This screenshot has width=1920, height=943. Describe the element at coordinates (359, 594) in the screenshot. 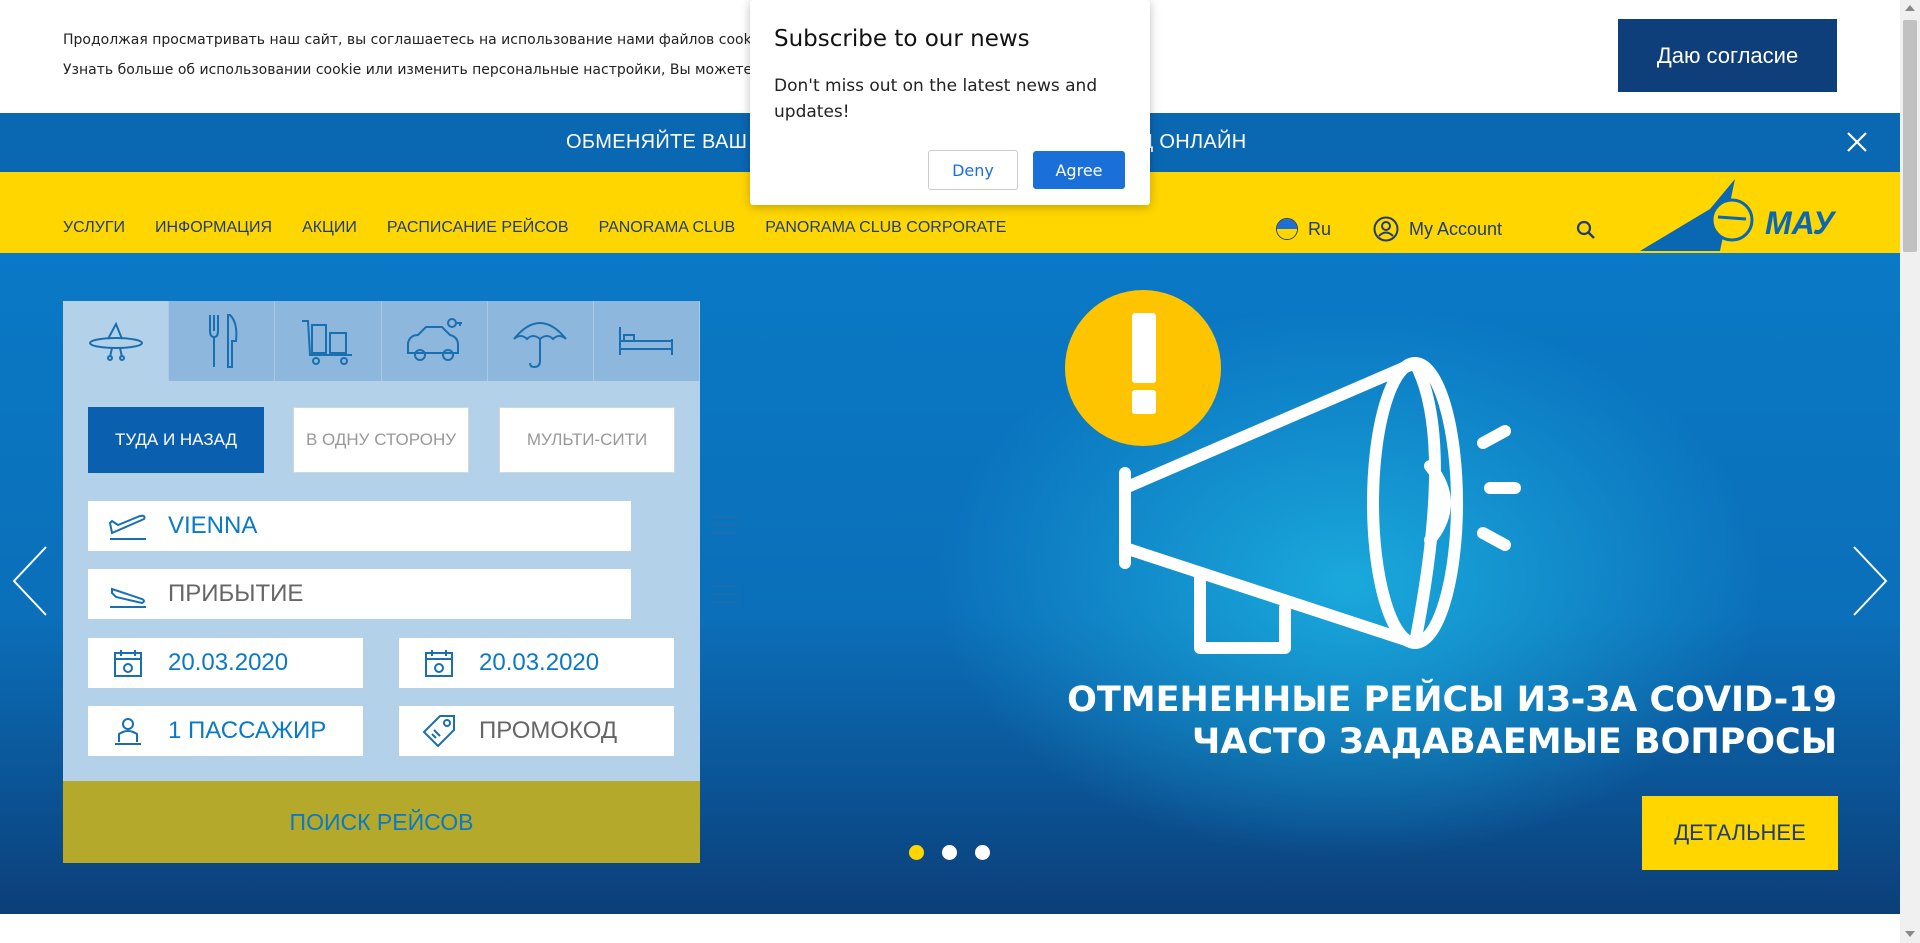

I see `arrival-field: ПРИБЫТИЕ` at that location.